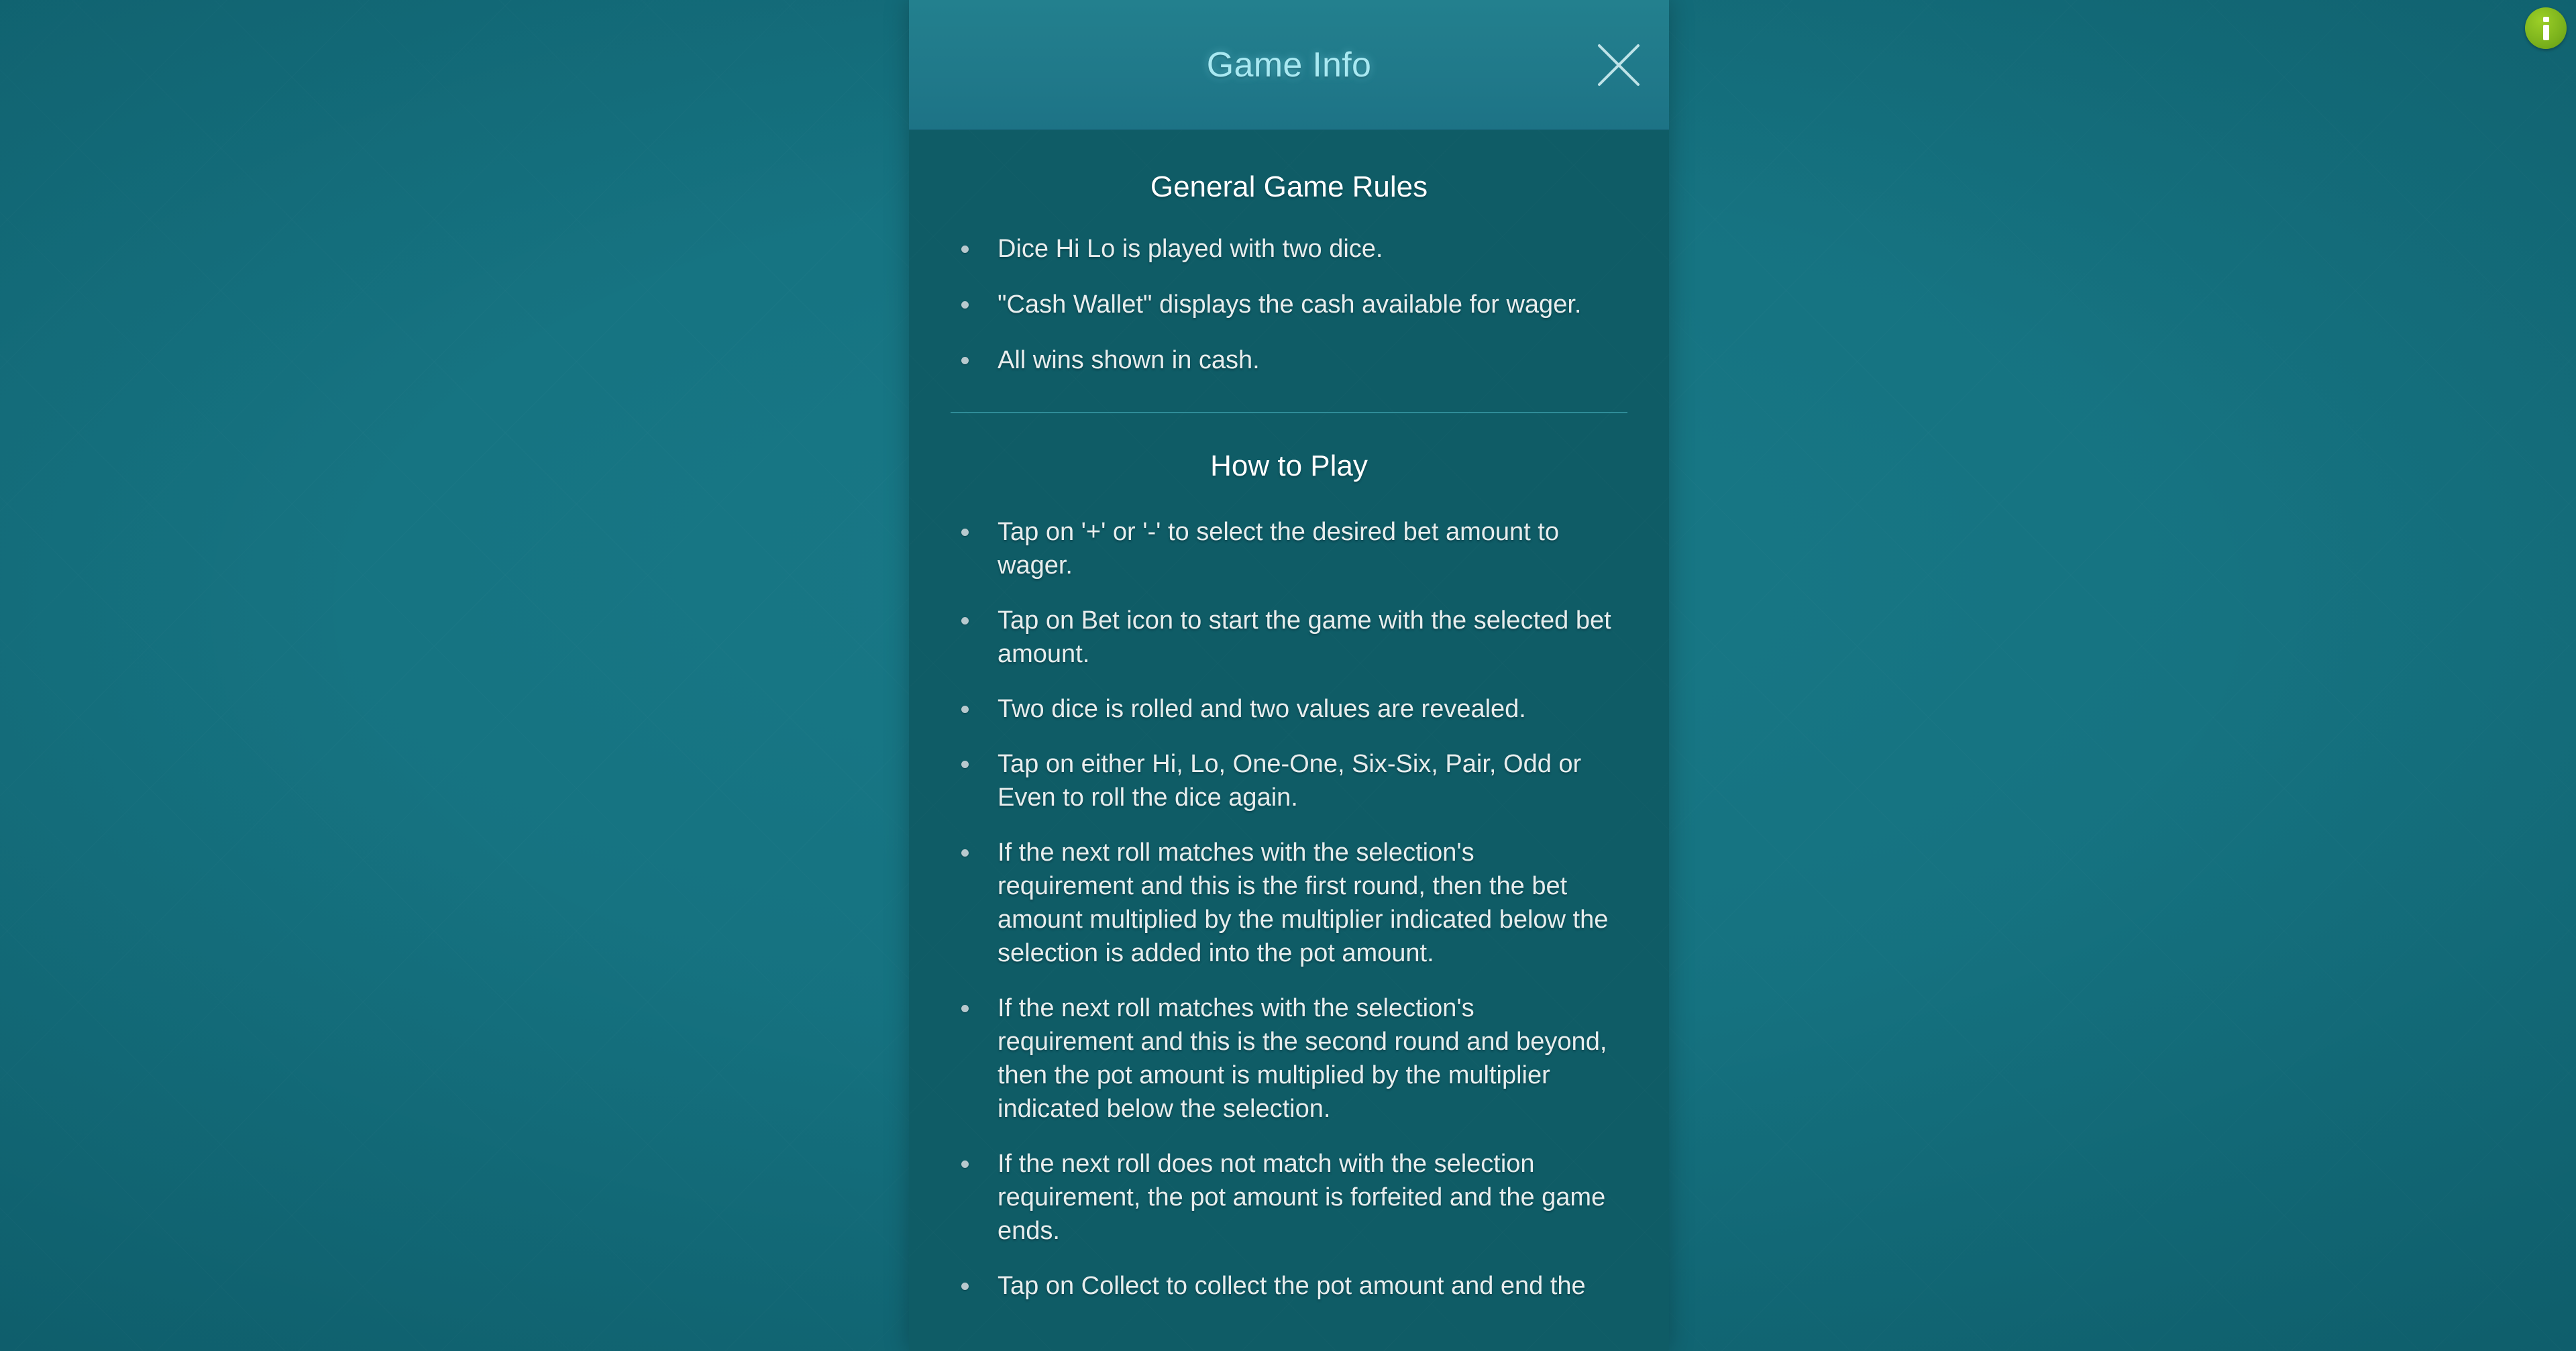  I want to click on dialog-header: Game Info, so click(1289, 65).